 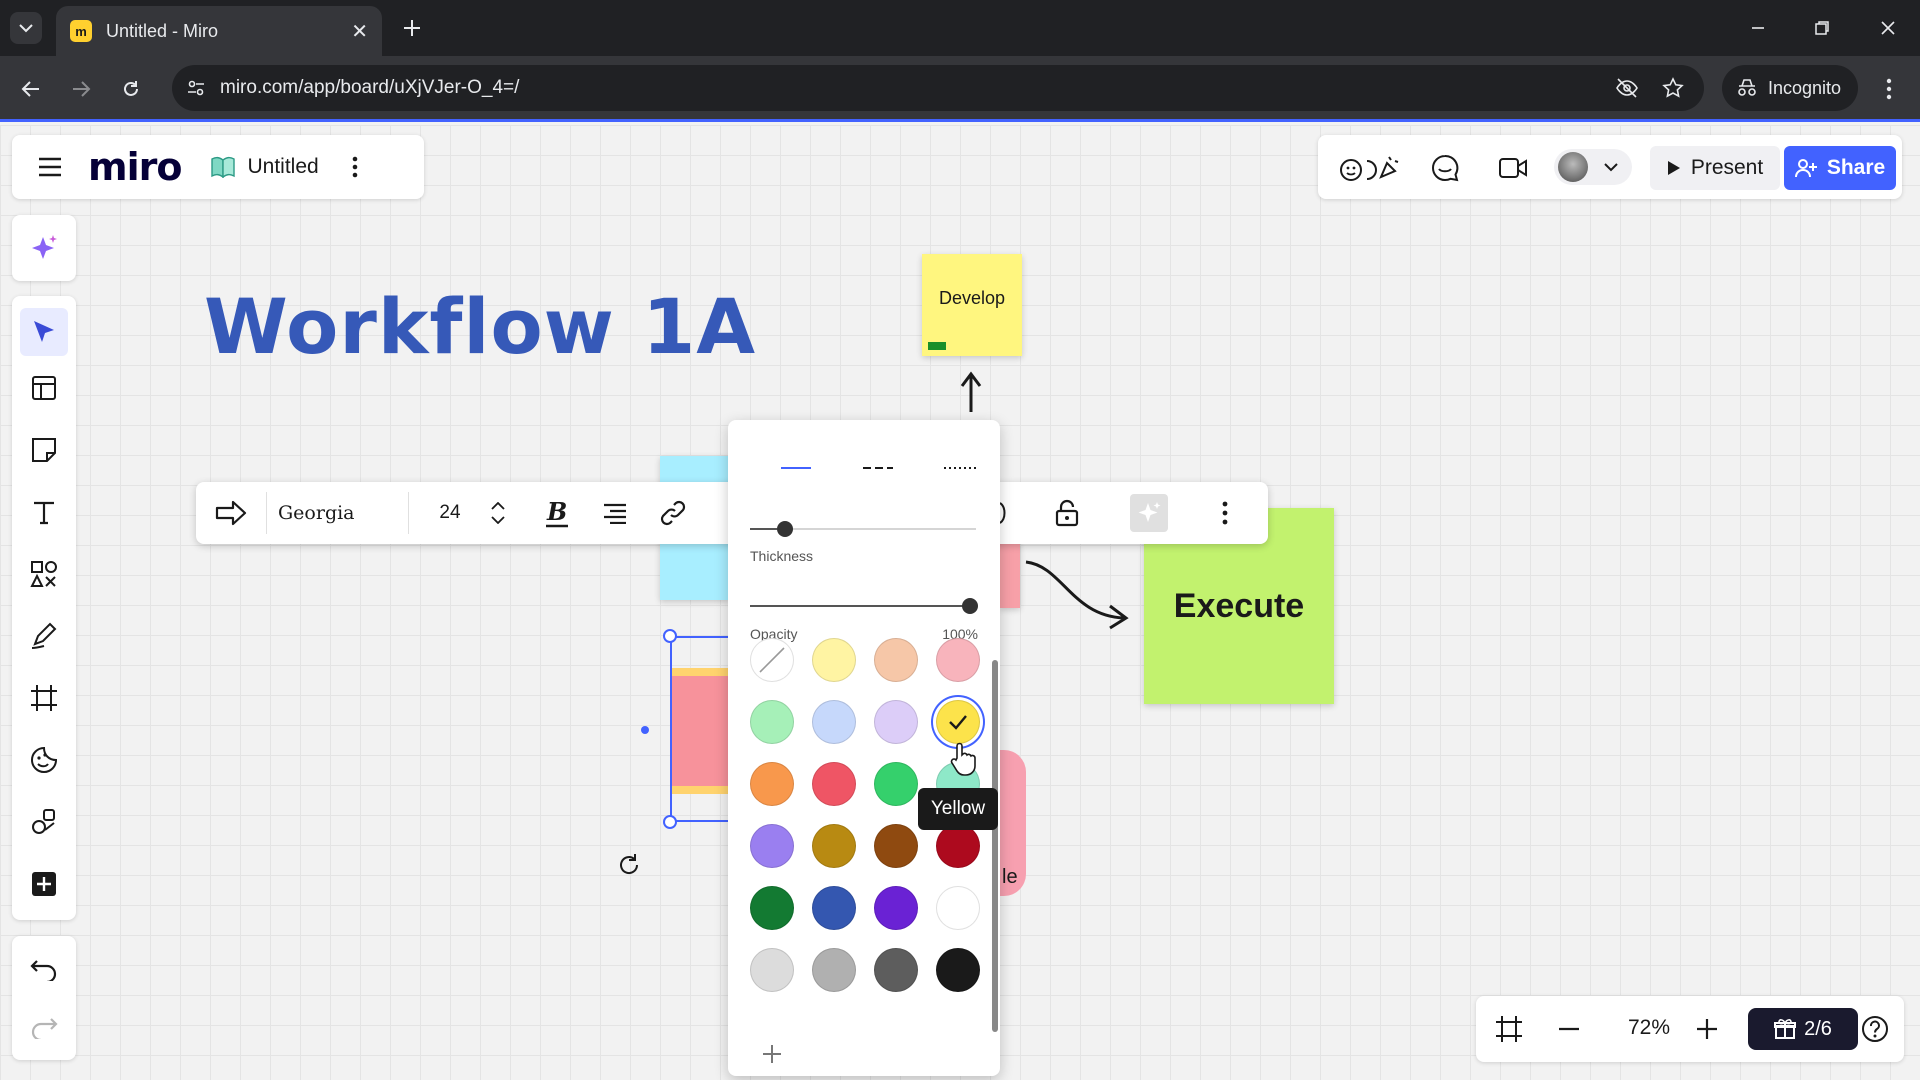 What do you see at coordinates (1593, 167) in the screenshot?
I see `collaborators-button` at bounding box center [1593, 167].